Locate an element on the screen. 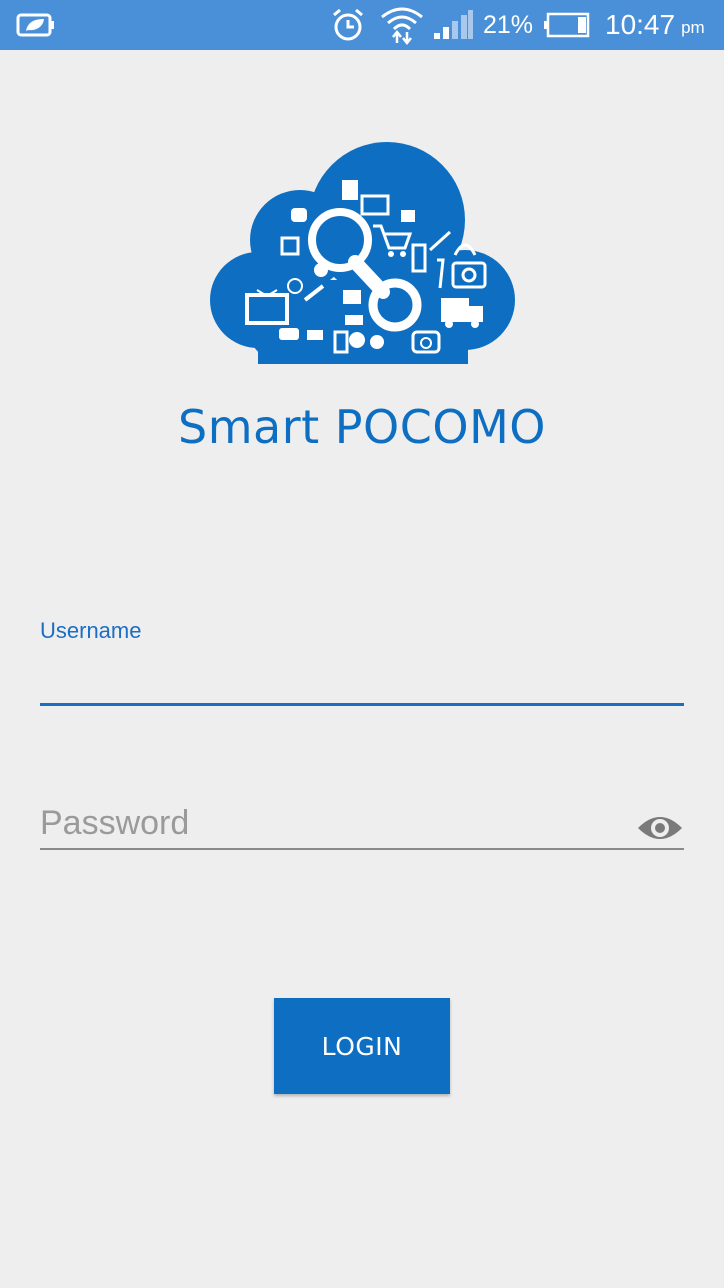 The image size is (724, 1288). username-label: Username is located at coordinates (91, 630).